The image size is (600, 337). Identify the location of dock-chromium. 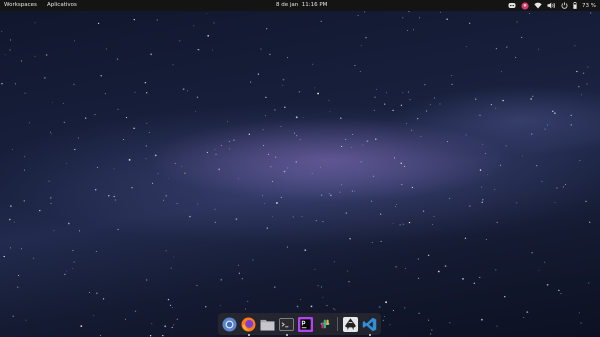
(229, 324).